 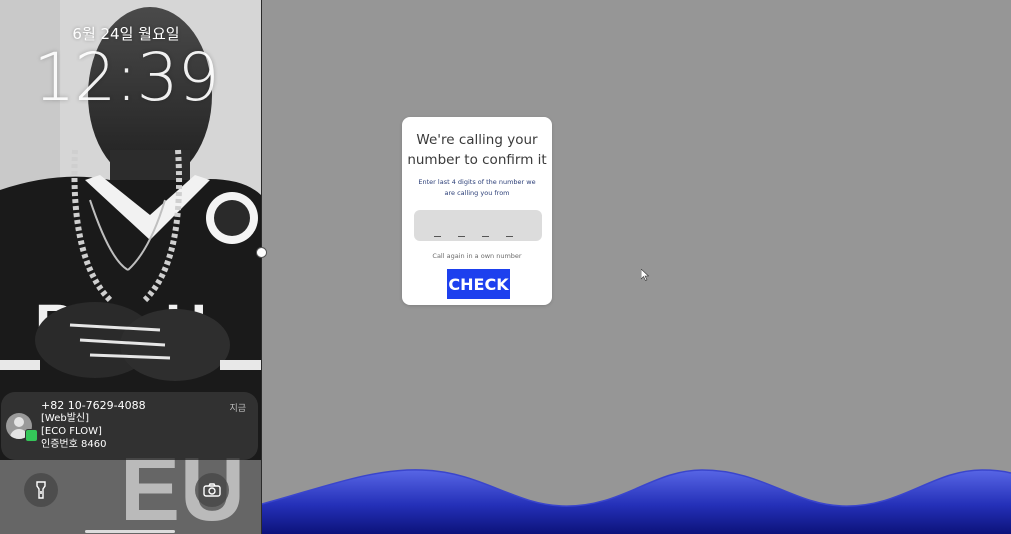 What do you see at coordinates (71, 431) in the screenshot?
I see `notification-line: [ECO FLOW]` at bounding box center [71, 431].